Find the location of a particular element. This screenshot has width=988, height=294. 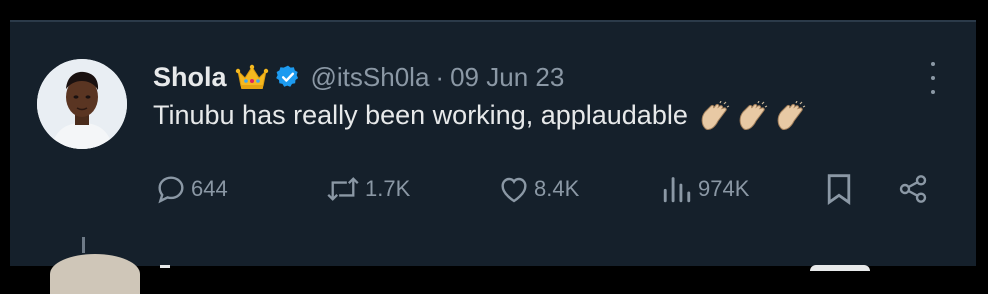

crown-icon is located at coordinates (252, 77).